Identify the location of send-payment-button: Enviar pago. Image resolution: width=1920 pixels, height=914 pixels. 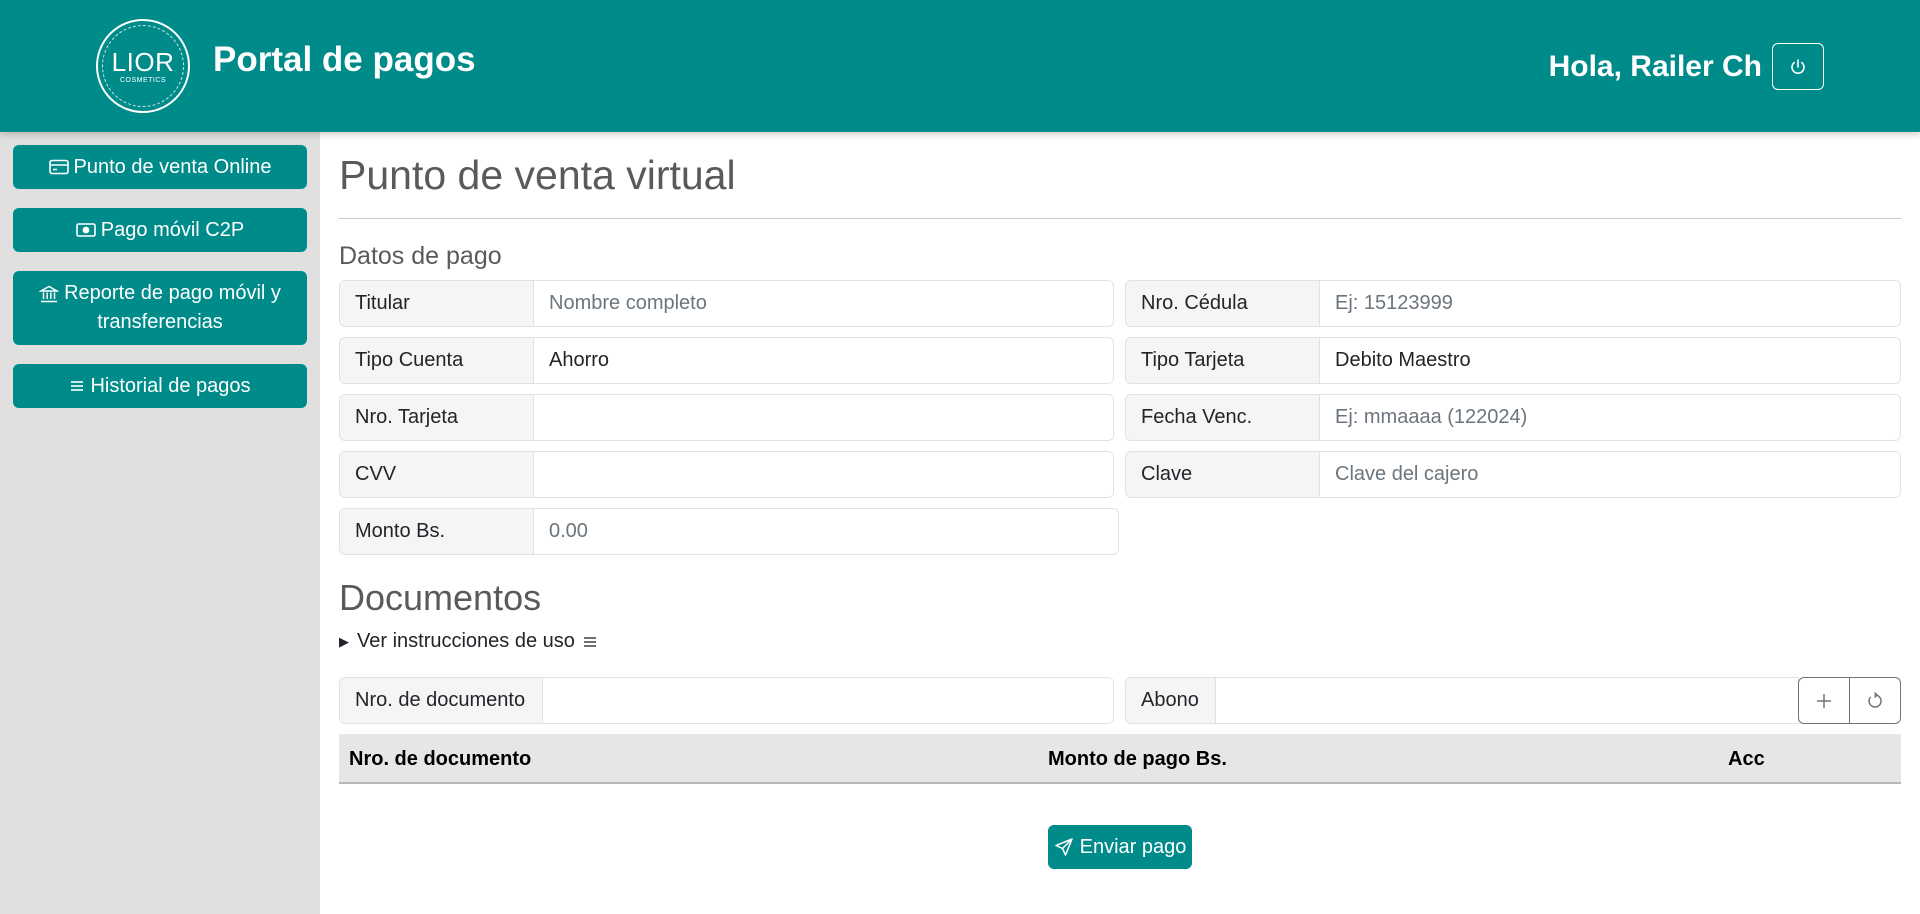
(1120, 847).